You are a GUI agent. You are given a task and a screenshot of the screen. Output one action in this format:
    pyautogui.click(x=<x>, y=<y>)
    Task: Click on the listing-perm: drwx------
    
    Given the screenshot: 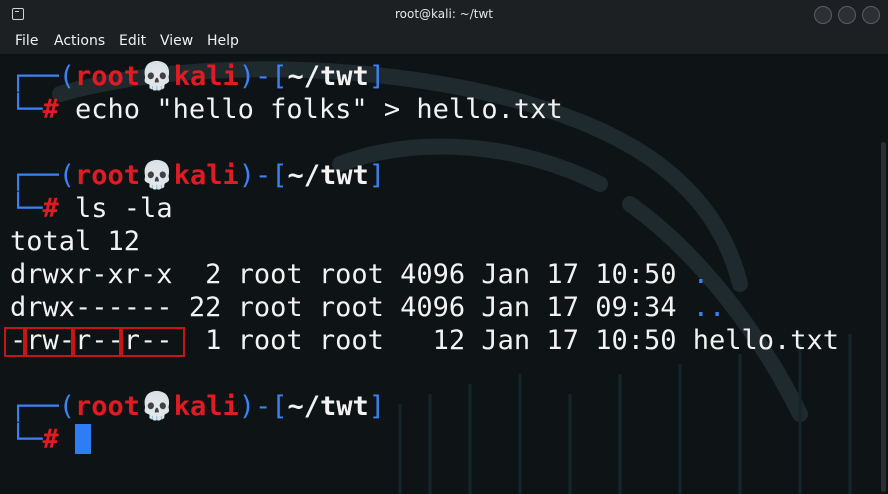 What is the action you would take?
    pyautogui.click(x=91, y=307)
    